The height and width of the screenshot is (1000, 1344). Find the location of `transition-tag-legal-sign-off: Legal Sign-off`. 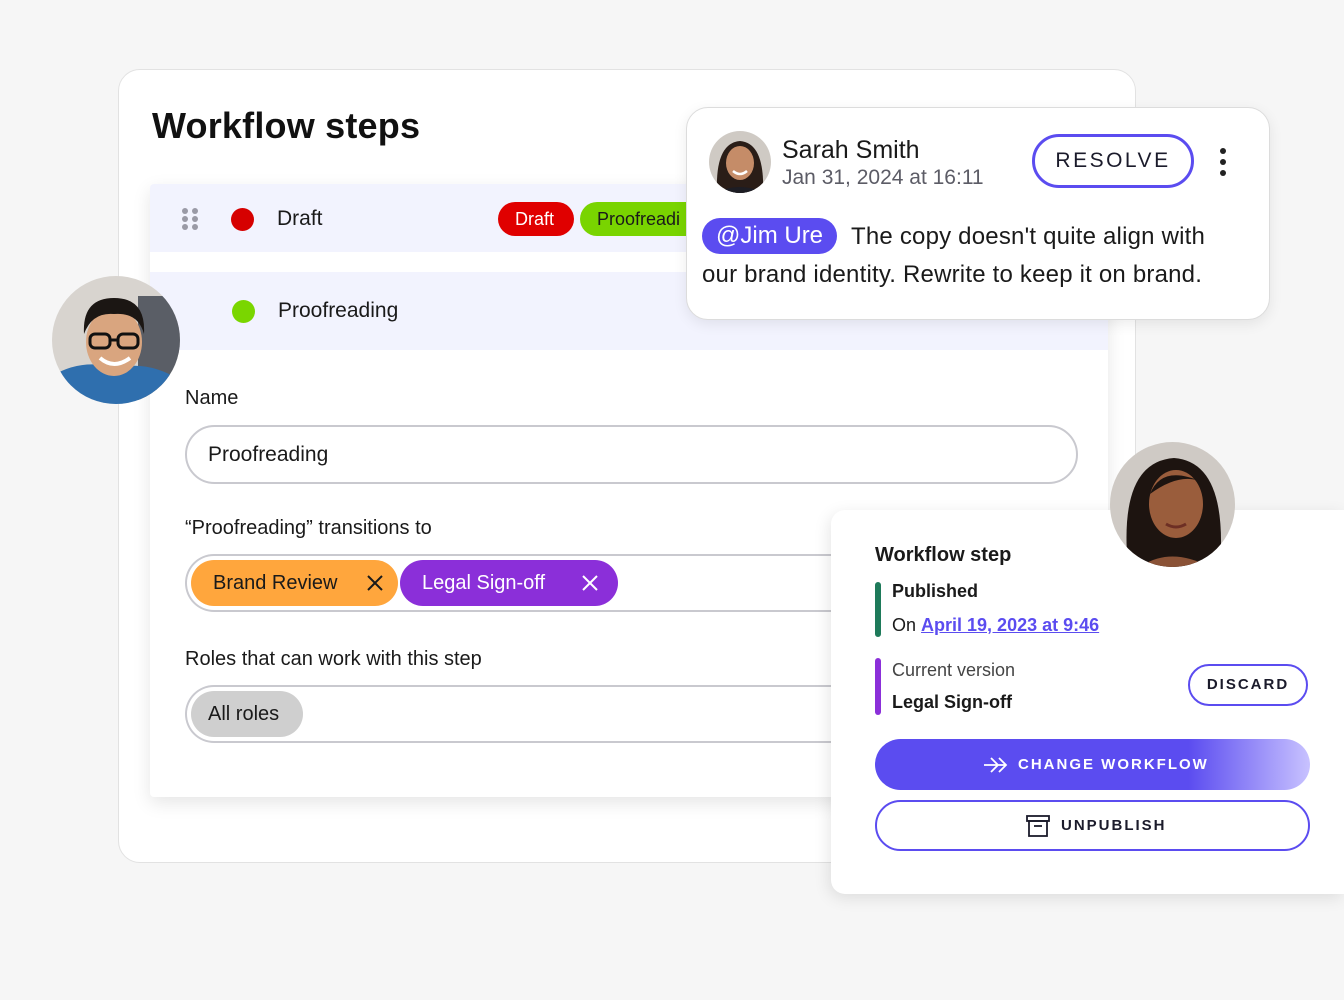

transition-tag-legal-sign-off: Legal Sign-off is located at coordinates (509, 583).